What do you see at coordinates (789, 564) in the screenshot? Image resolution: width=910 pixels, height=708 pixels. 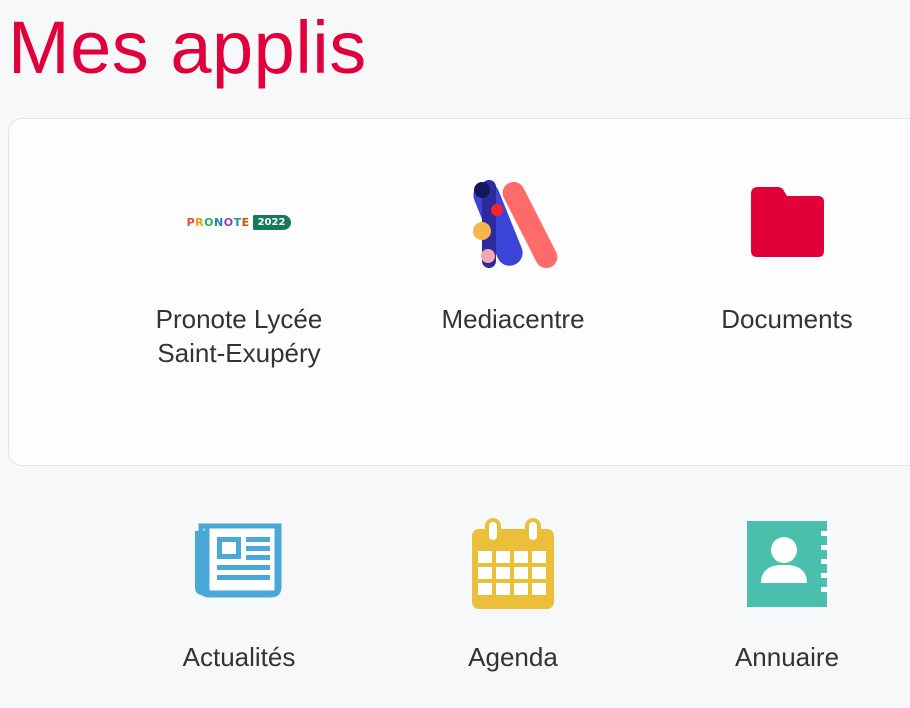 I see `contact-book-icon` at bounding box center [789, 564].